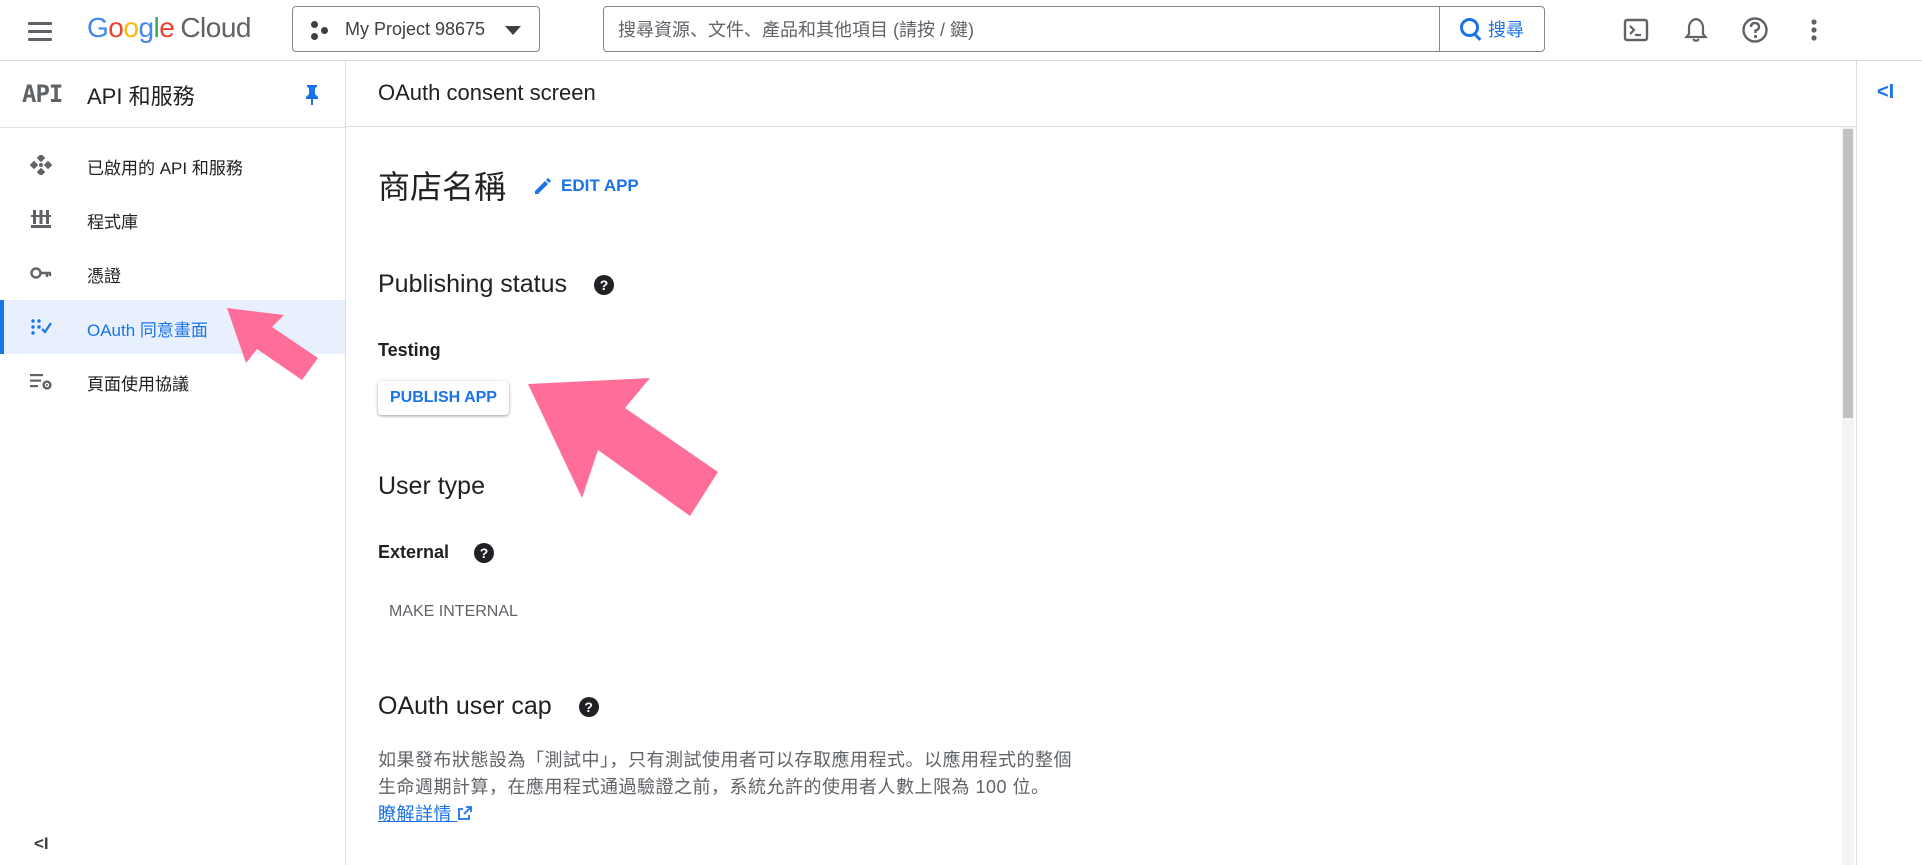  I want to click on learn-more-link: 瞭解詳情, so click(425, 814).